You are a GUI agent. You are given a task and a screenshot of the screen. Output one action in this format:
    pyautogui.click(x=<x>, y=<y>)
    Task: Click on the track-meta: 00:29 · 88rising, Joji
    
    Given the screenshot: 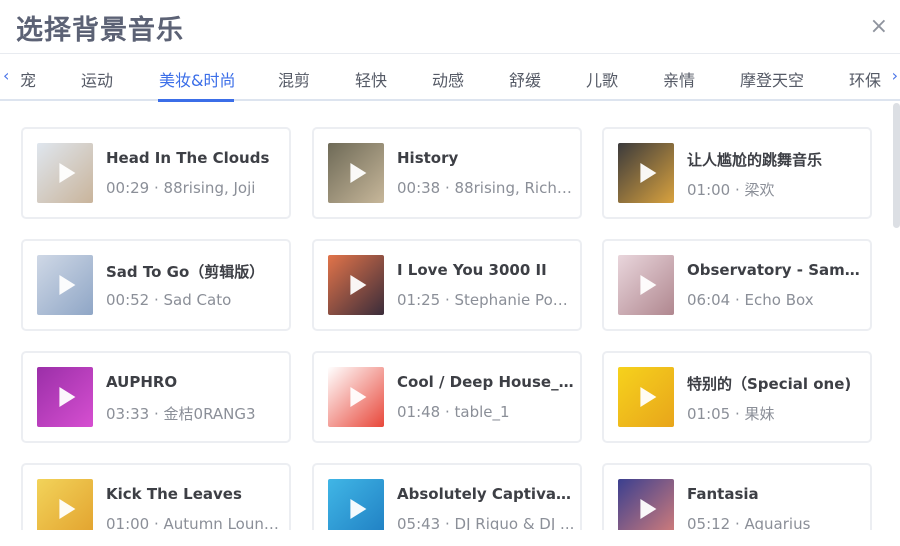 What is the action you would take?
    pyautogui.click(x=181, y=188)
    